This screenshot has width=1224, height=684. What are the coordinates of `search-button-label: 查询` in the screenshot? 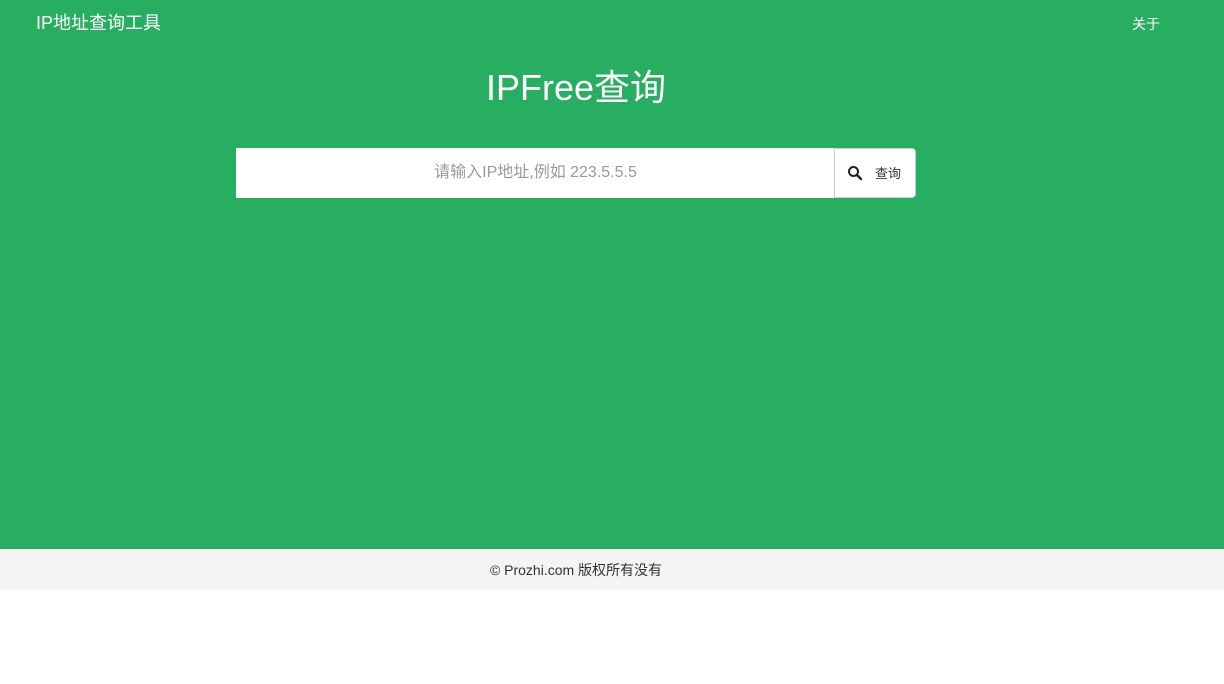 It's located at (888, 173).